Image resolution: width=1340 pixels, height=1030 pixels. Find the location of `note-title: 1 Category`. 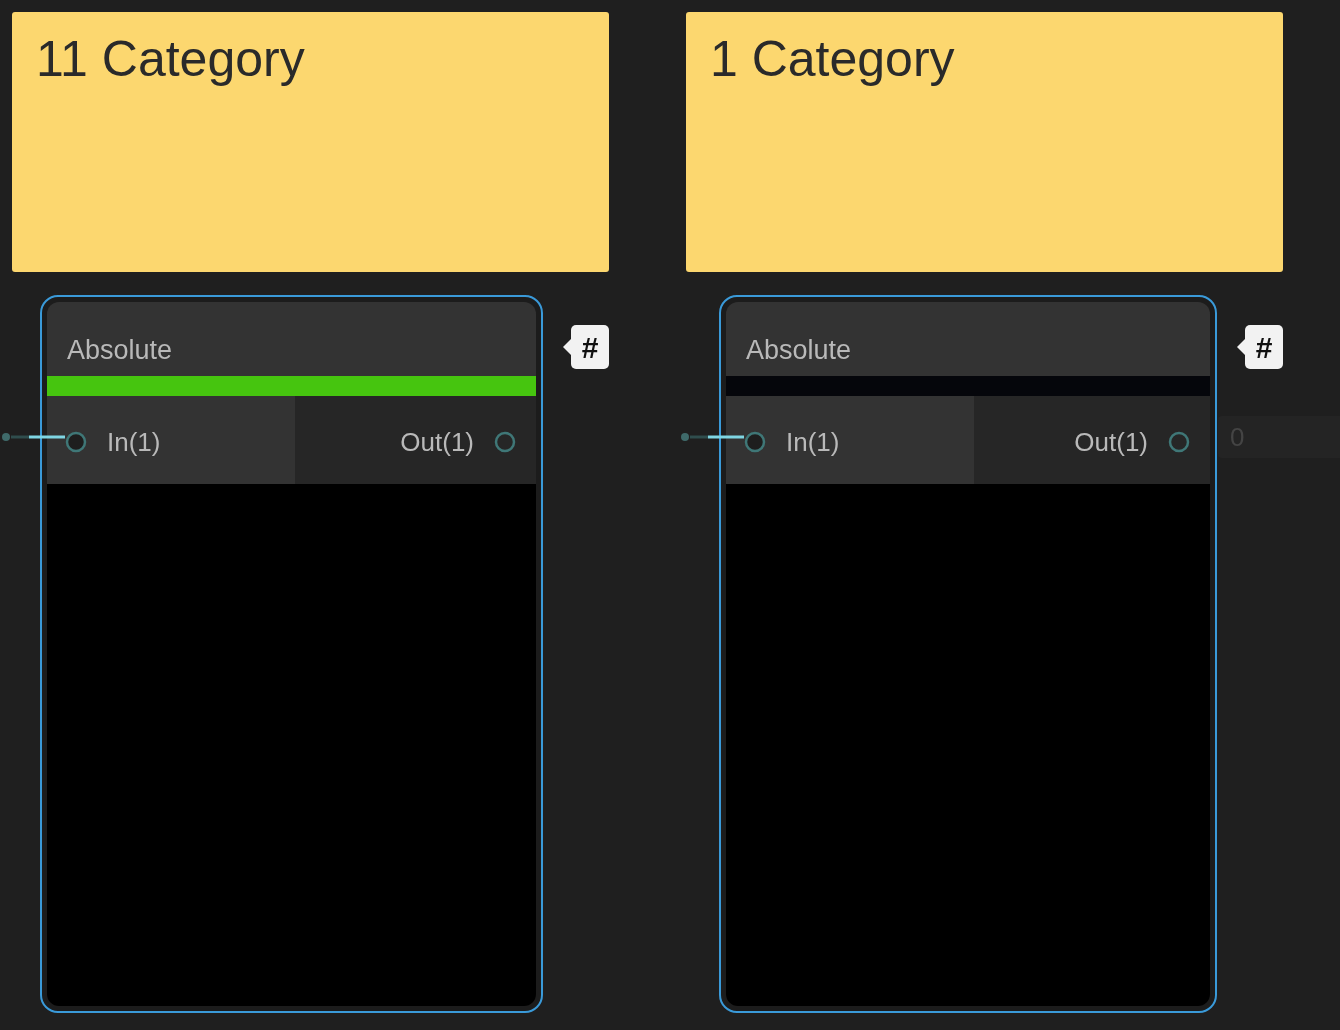

note-title: 1 Category is located at coordinates (832, 59).